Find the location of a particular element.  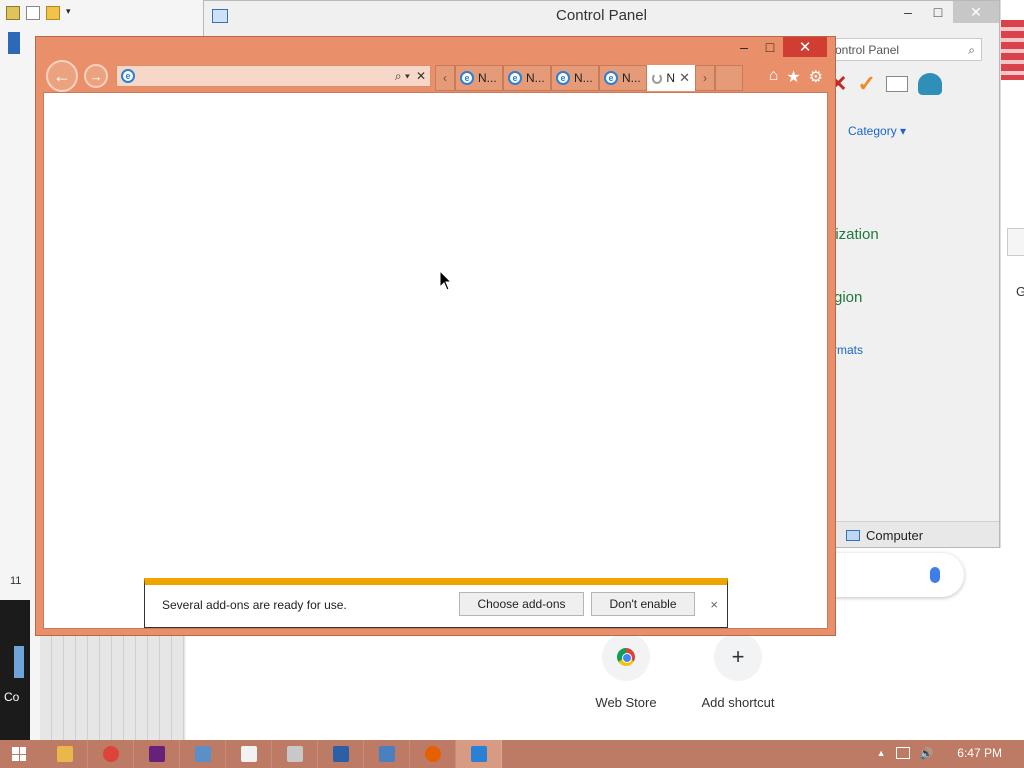

control-panel-icon is located at coordinates (386, 754).